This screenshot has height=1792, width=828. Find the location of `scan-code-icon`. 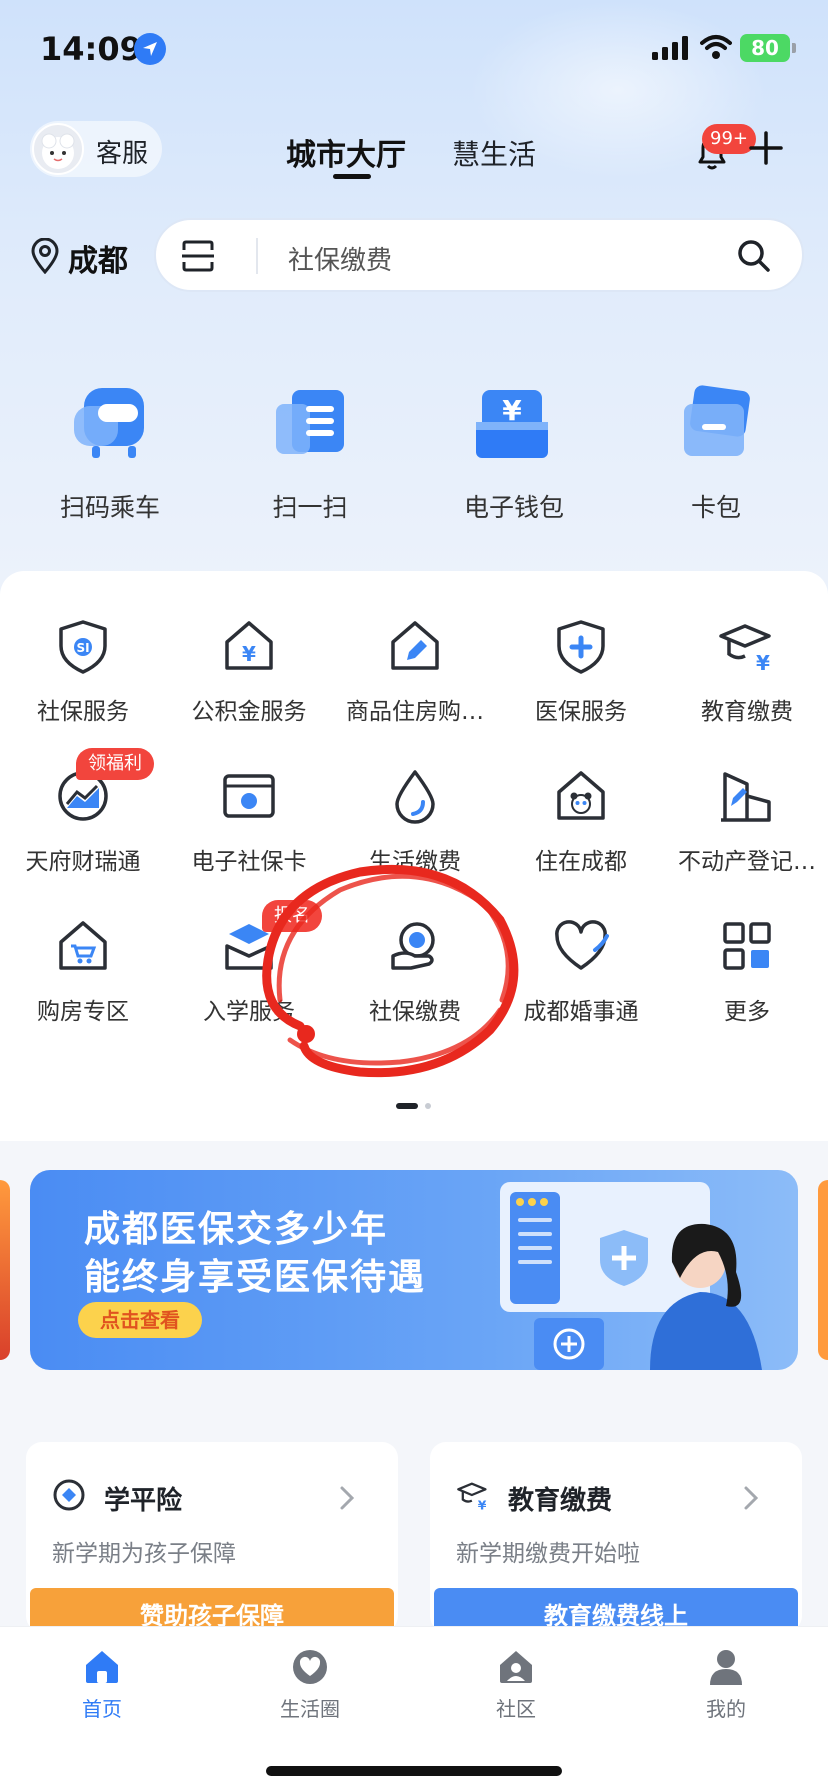

scan-code-icon is located at coordinates (198, 256).